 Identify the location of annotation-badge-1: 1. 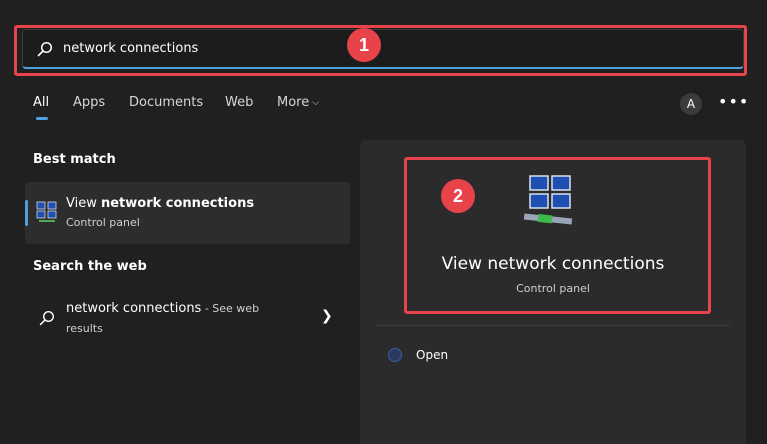
(364, 45).